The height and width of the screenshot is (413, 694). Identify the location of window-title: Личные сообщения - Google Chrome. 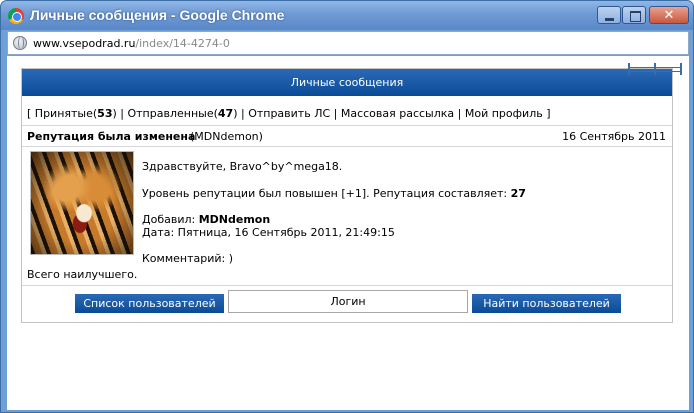
(157, 15).